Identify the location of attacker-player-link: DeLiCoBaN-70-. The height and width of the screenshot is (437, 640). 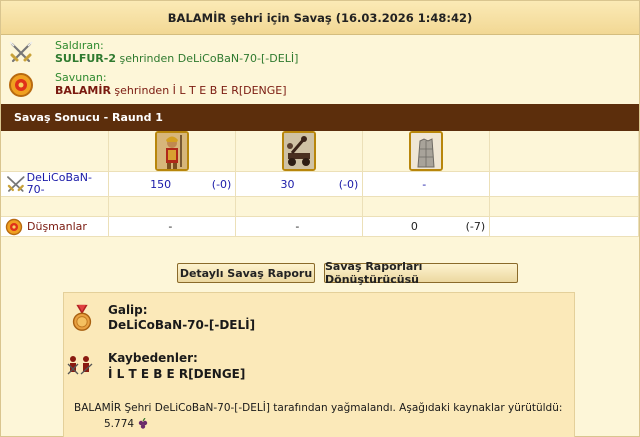
(68, 184).